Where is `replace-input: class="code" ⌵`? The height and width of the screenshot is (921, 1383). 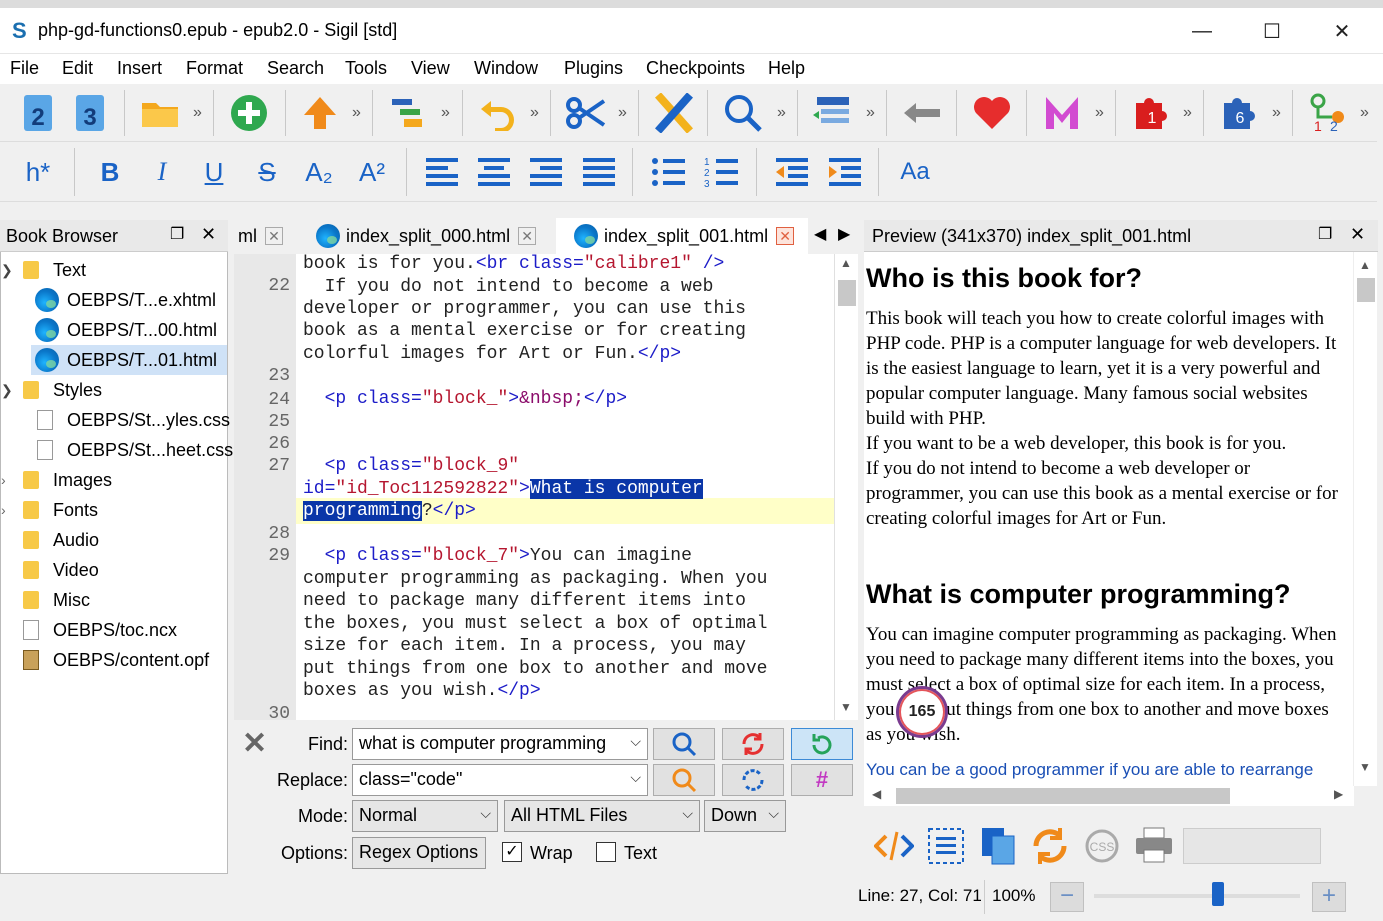 replace-input: class="code" ⌵ is located at coordinates (500, 780).